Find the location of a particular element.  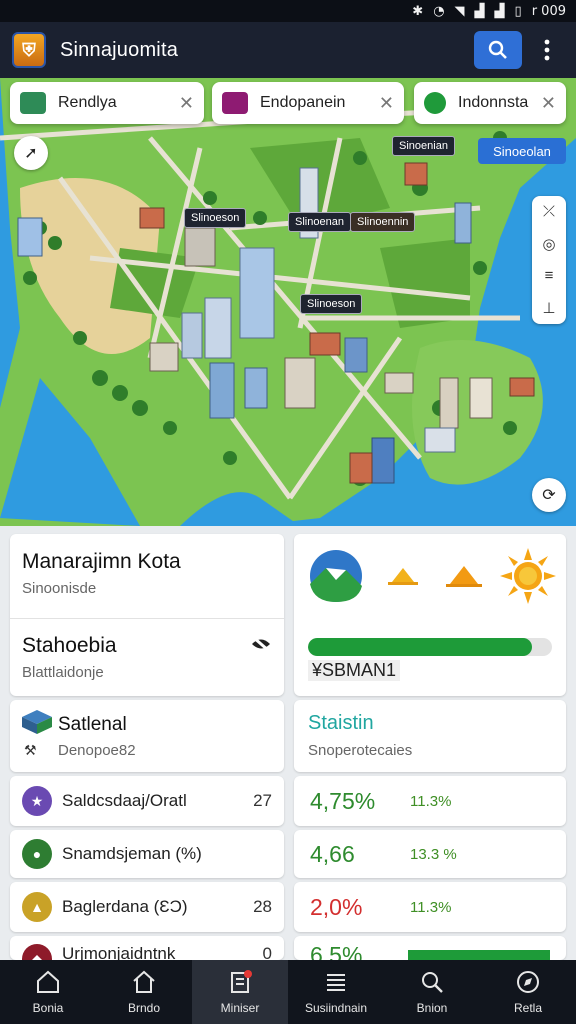

region-icon is located at coordinates (33, 103).